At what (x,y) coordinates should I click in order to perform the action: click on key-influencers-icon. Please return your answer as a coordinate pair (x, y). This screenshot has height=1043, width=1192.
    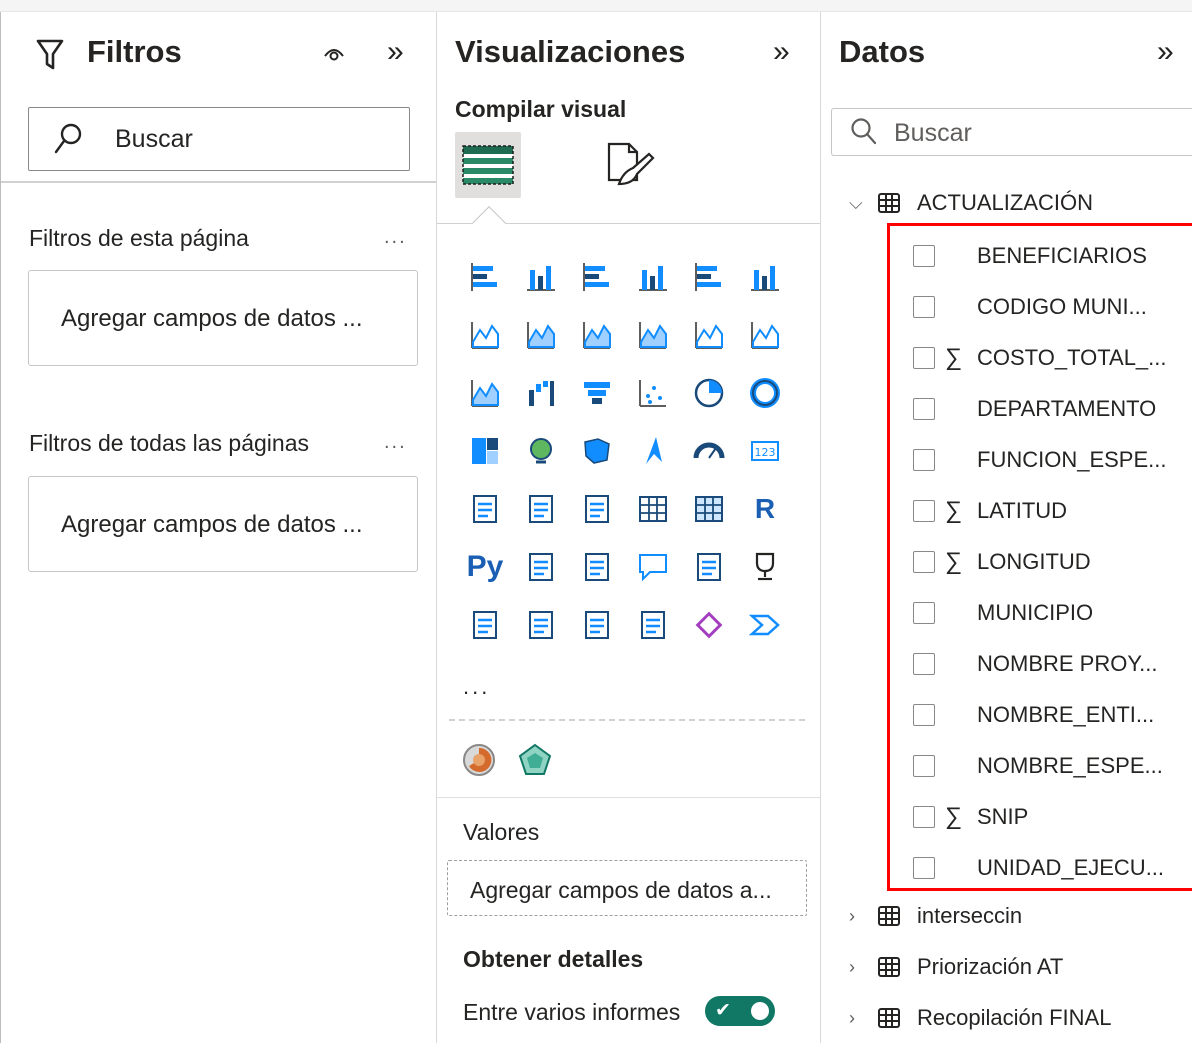
    Looking at the image, I should click on (541, 567).